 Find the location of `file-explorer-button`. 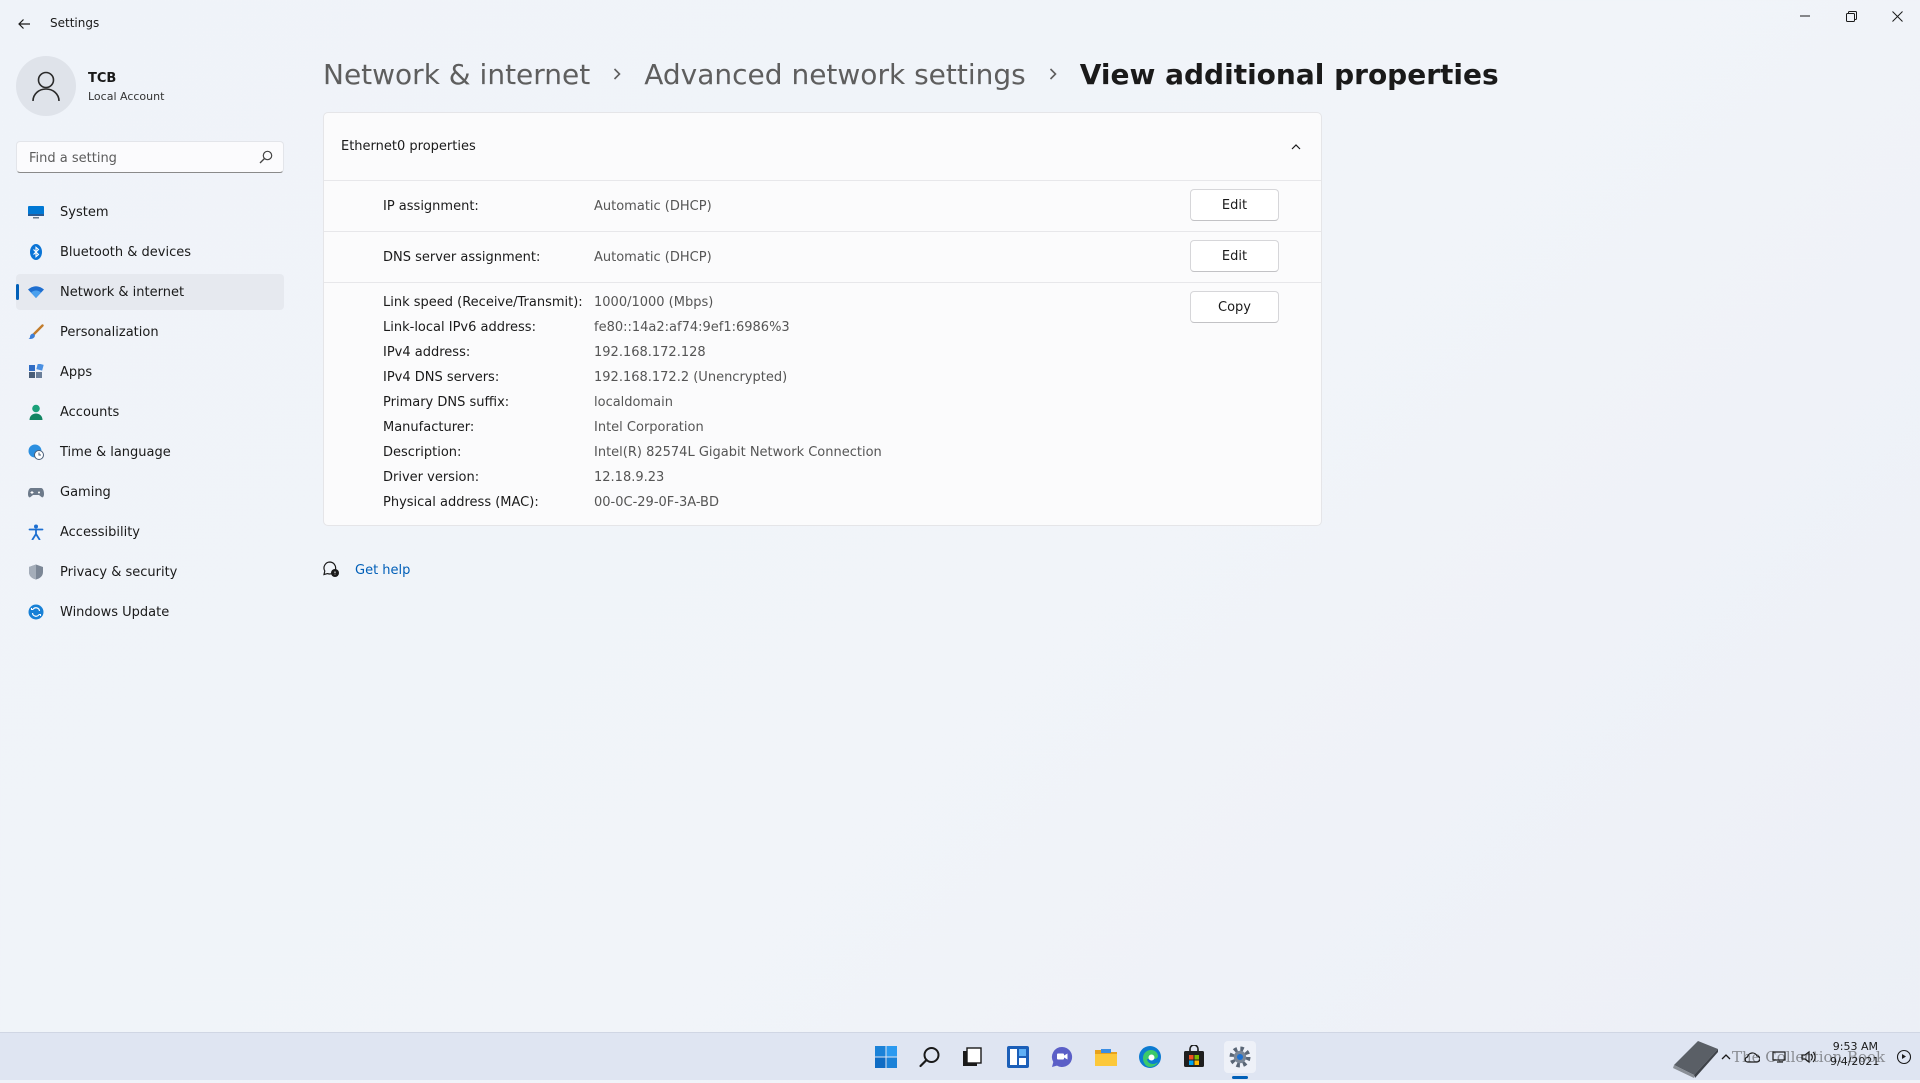

file-explorer-button is located at coordinates (1106, 1057).